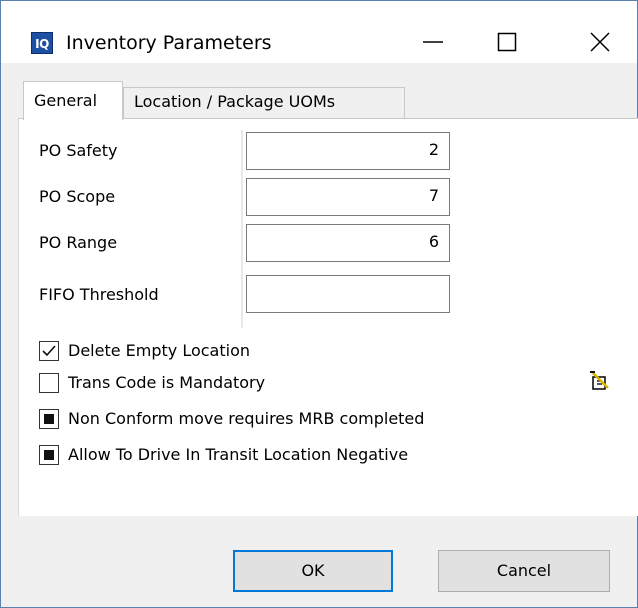 The height and width of the screenshot is (608, 638). What do you see at coordinates (167, 382) in the screenshot?
I see `trans-code-mandatory-label: Trans Code is Mandatory` at bounding box center [167, 382].